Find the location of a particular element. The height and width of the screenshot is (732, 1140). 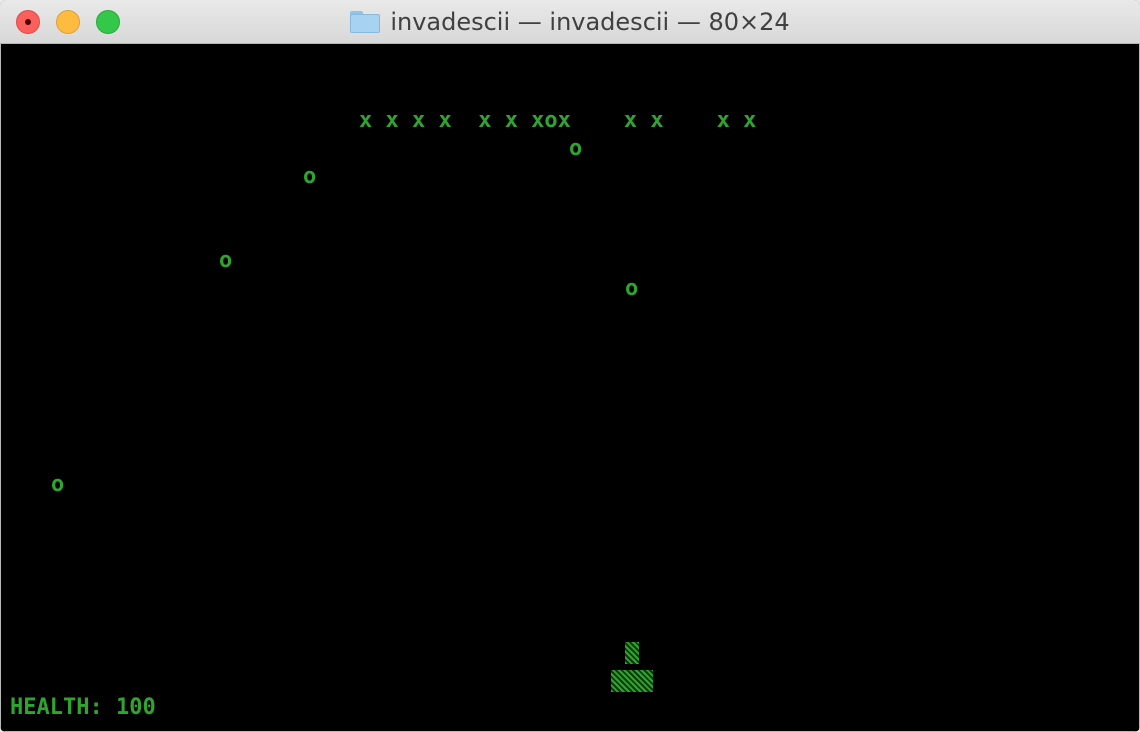

window-title: invadescii — invadescii — 80×24 is located at coordinates (570, 22).